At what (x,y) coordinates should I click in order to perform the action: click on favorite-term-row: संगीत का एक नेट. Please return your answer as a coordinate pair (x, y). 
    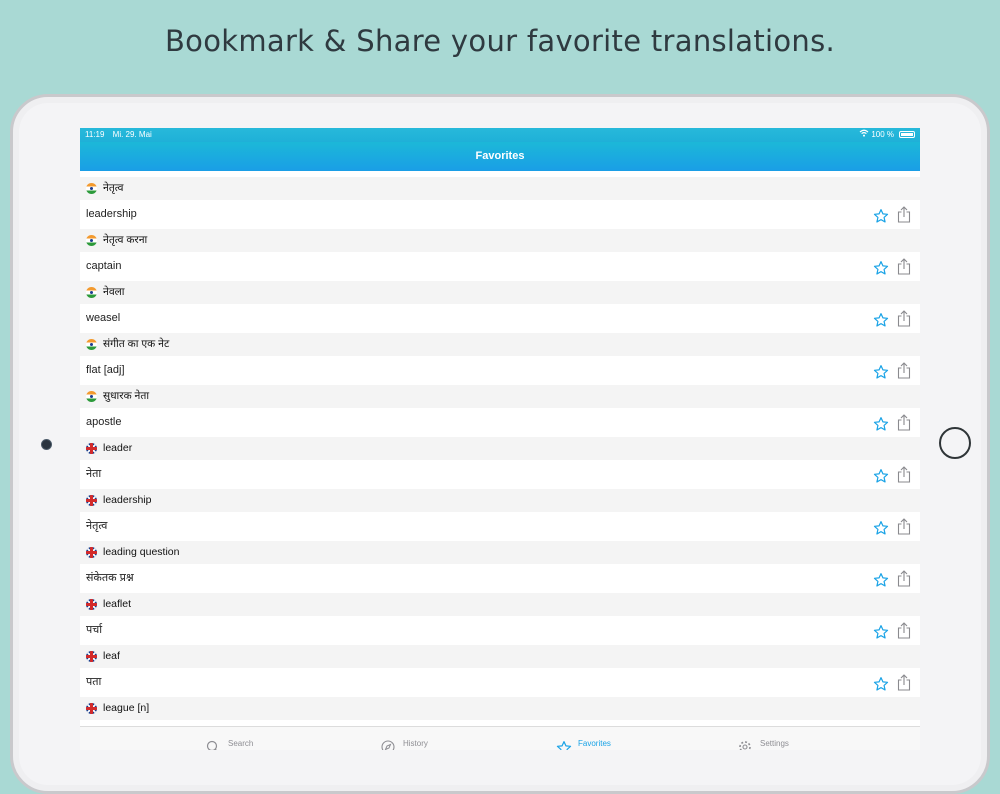
    Looking at the image, I should click on (500, 344).